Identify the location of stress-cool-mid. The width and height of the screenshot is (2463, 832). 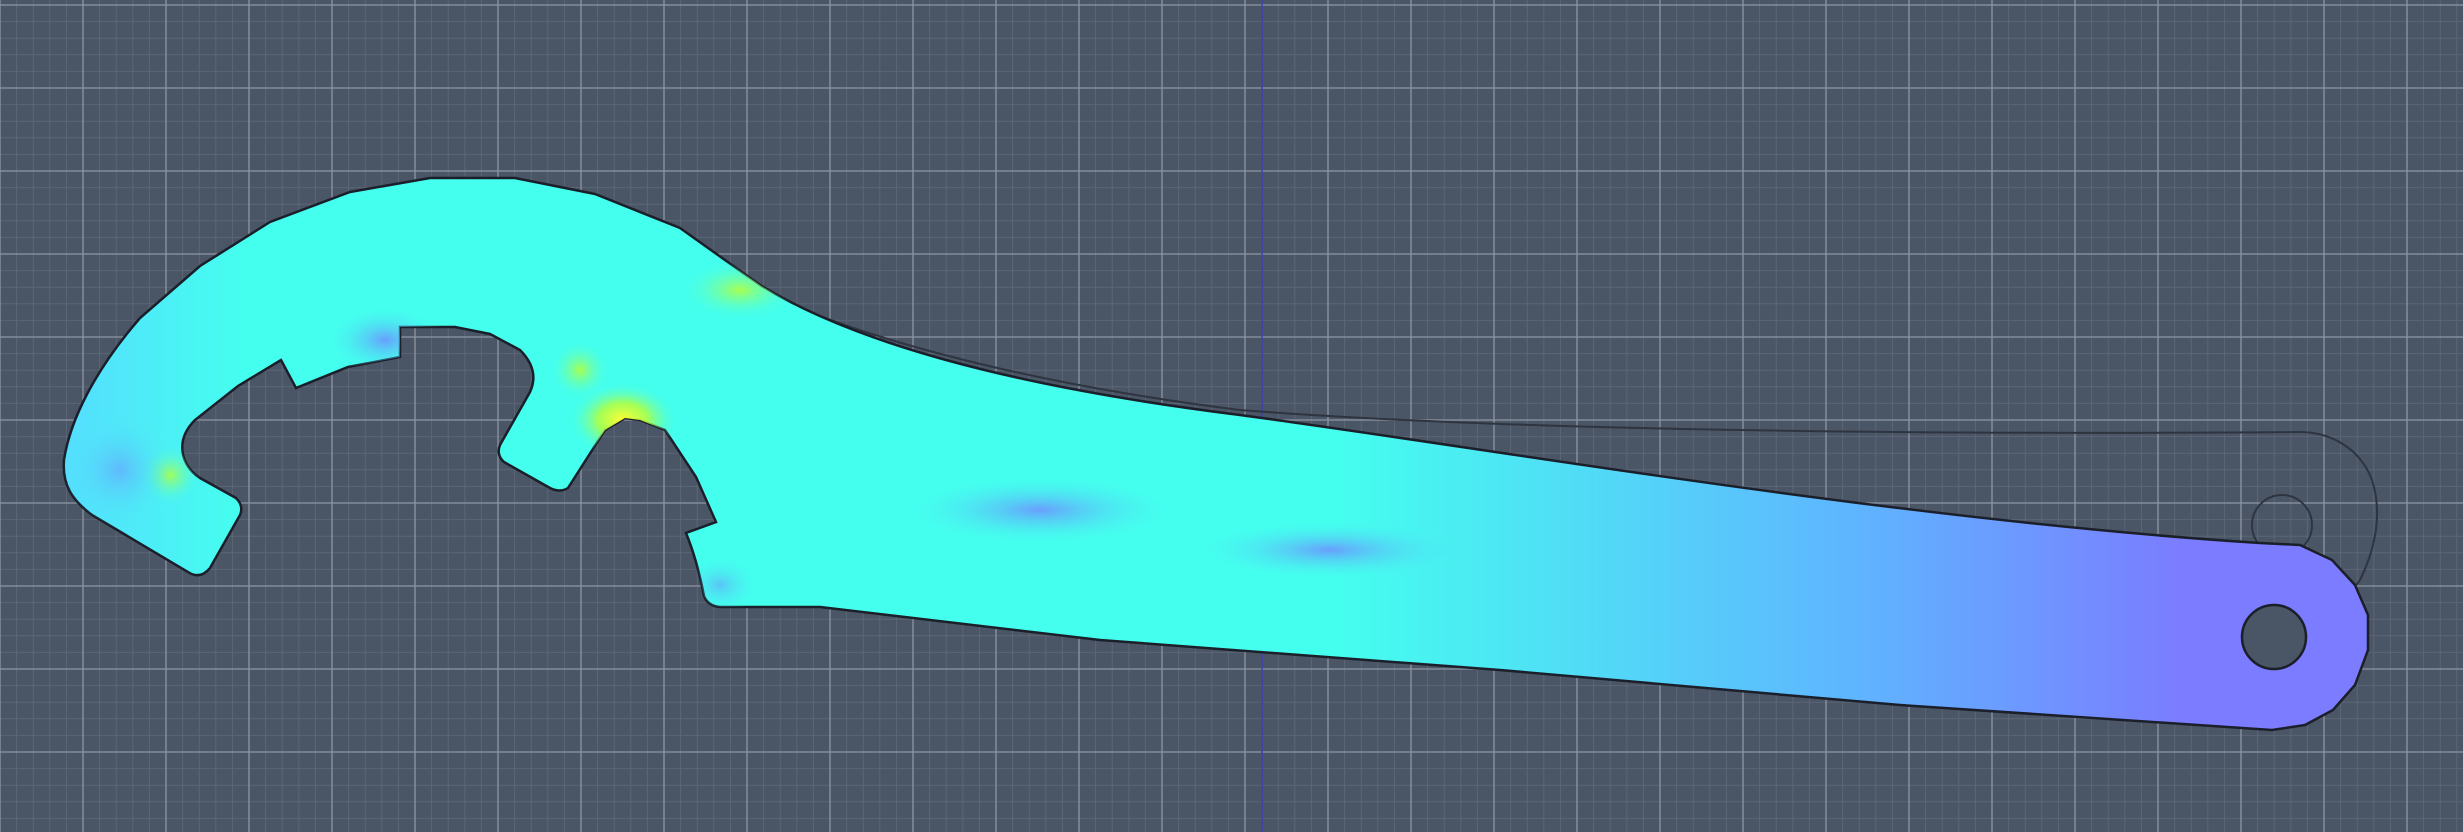
(1330, 550).